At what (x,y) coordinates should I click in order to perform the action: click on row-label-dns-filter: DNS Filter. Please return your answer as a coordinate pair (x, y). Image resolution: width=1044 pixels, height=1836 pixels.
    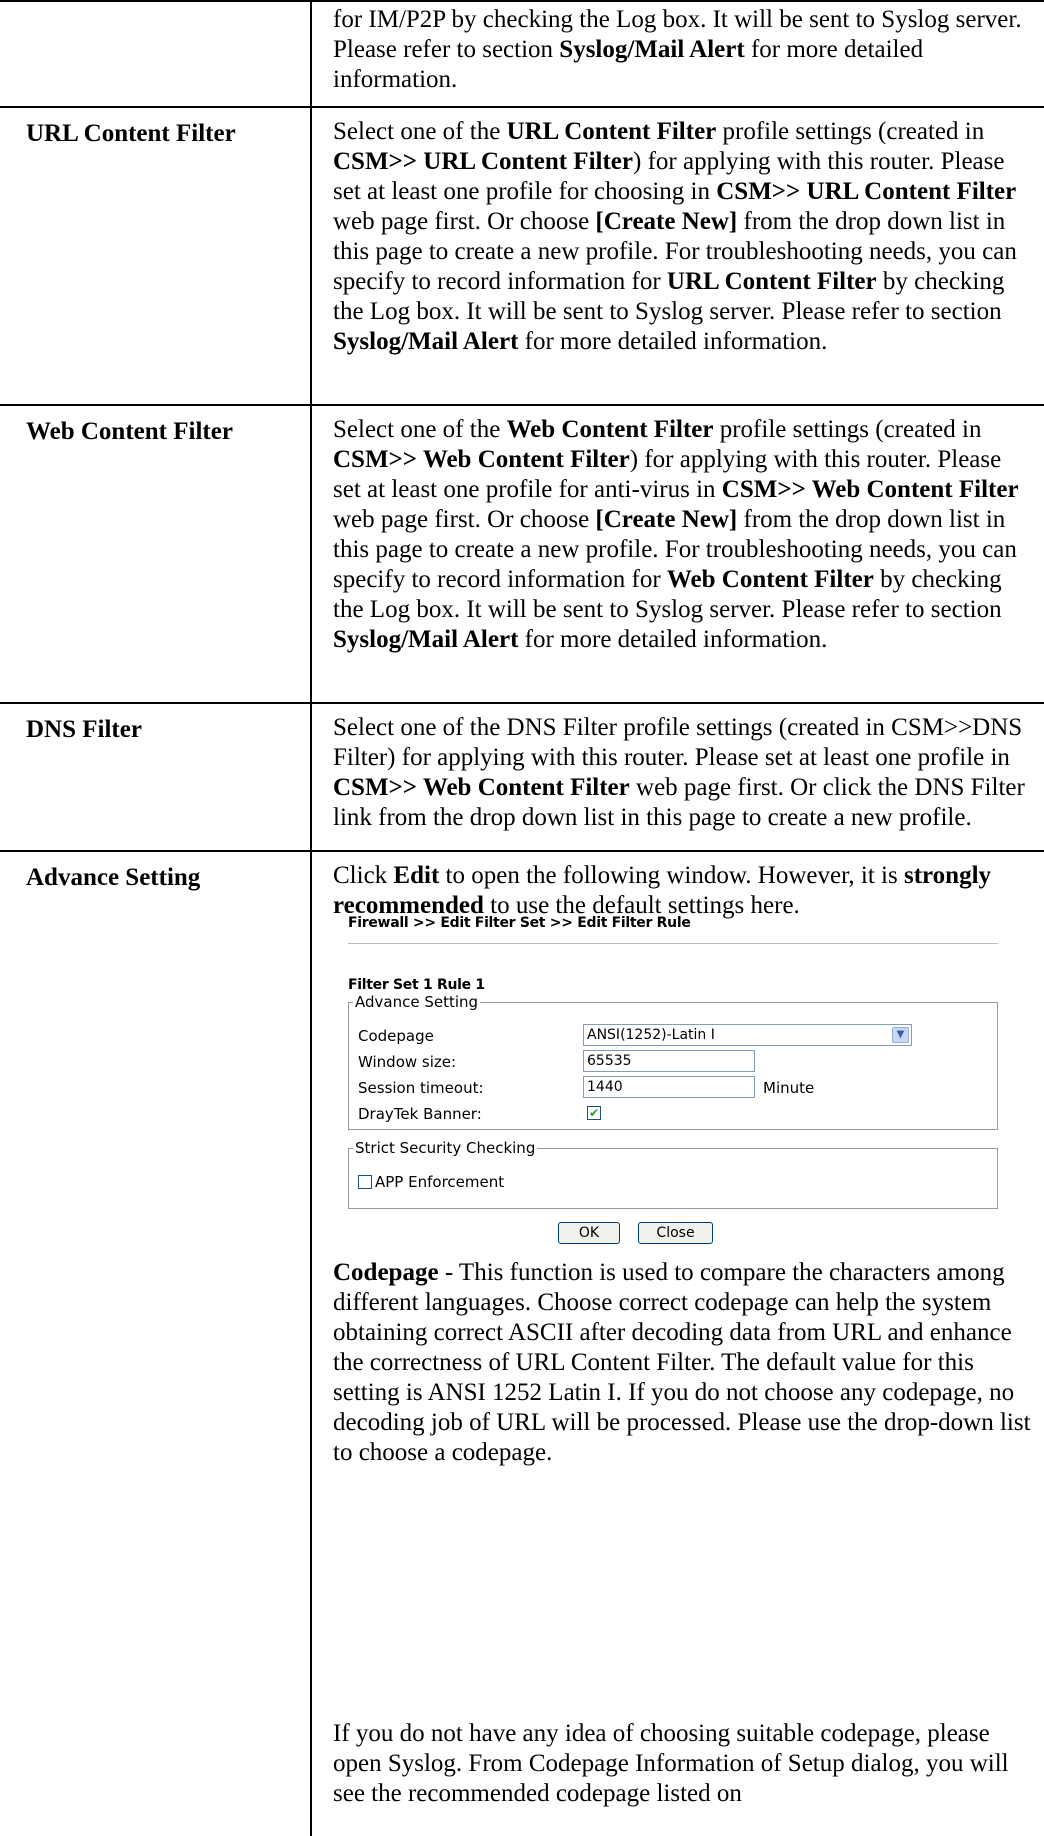
    Looking at the image, I should click on (84, 729).